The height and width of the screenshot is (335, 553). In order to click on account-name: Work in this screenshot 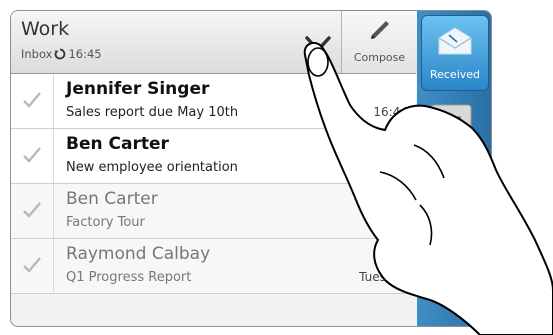, I will do `click(45, 29)`.